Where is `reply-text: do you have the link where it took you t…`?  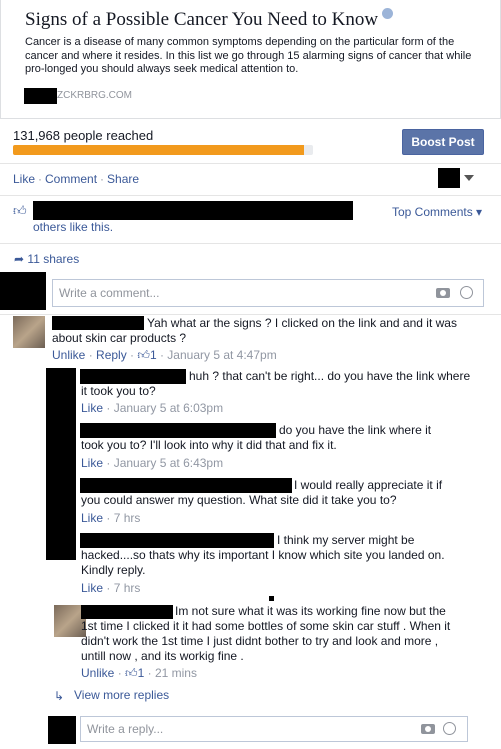 reply-text: do you have the link where it took you t… is located at coordinates (256, 437).